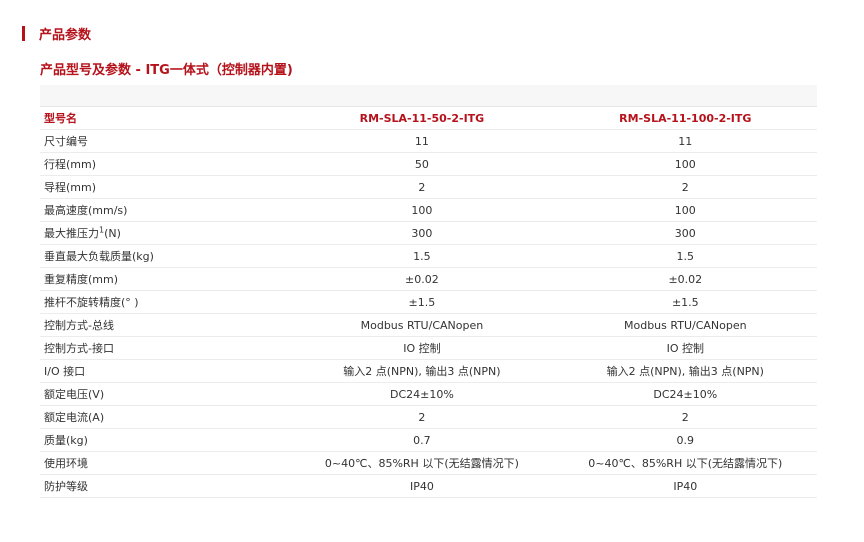 The width and height of the screenshot is (864, 542). I want to click on table-row: 控制方式-接口 IO 控制 IO 控制, so click(428, 348).